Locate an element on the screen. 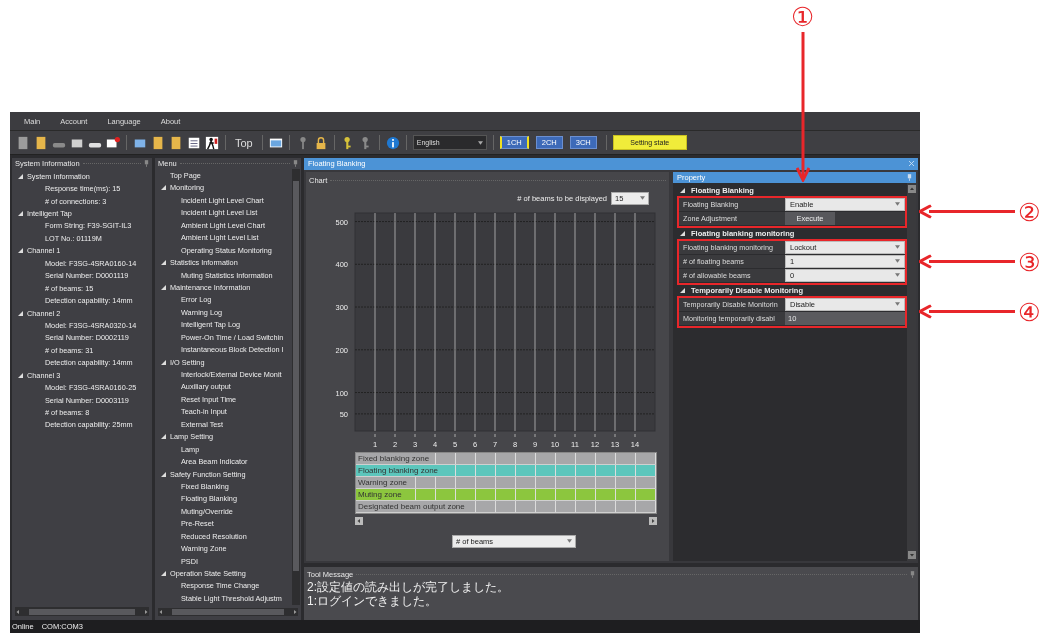 This screenshot has height=633, width=1045. person-icon is located at coordinates (212, 142).